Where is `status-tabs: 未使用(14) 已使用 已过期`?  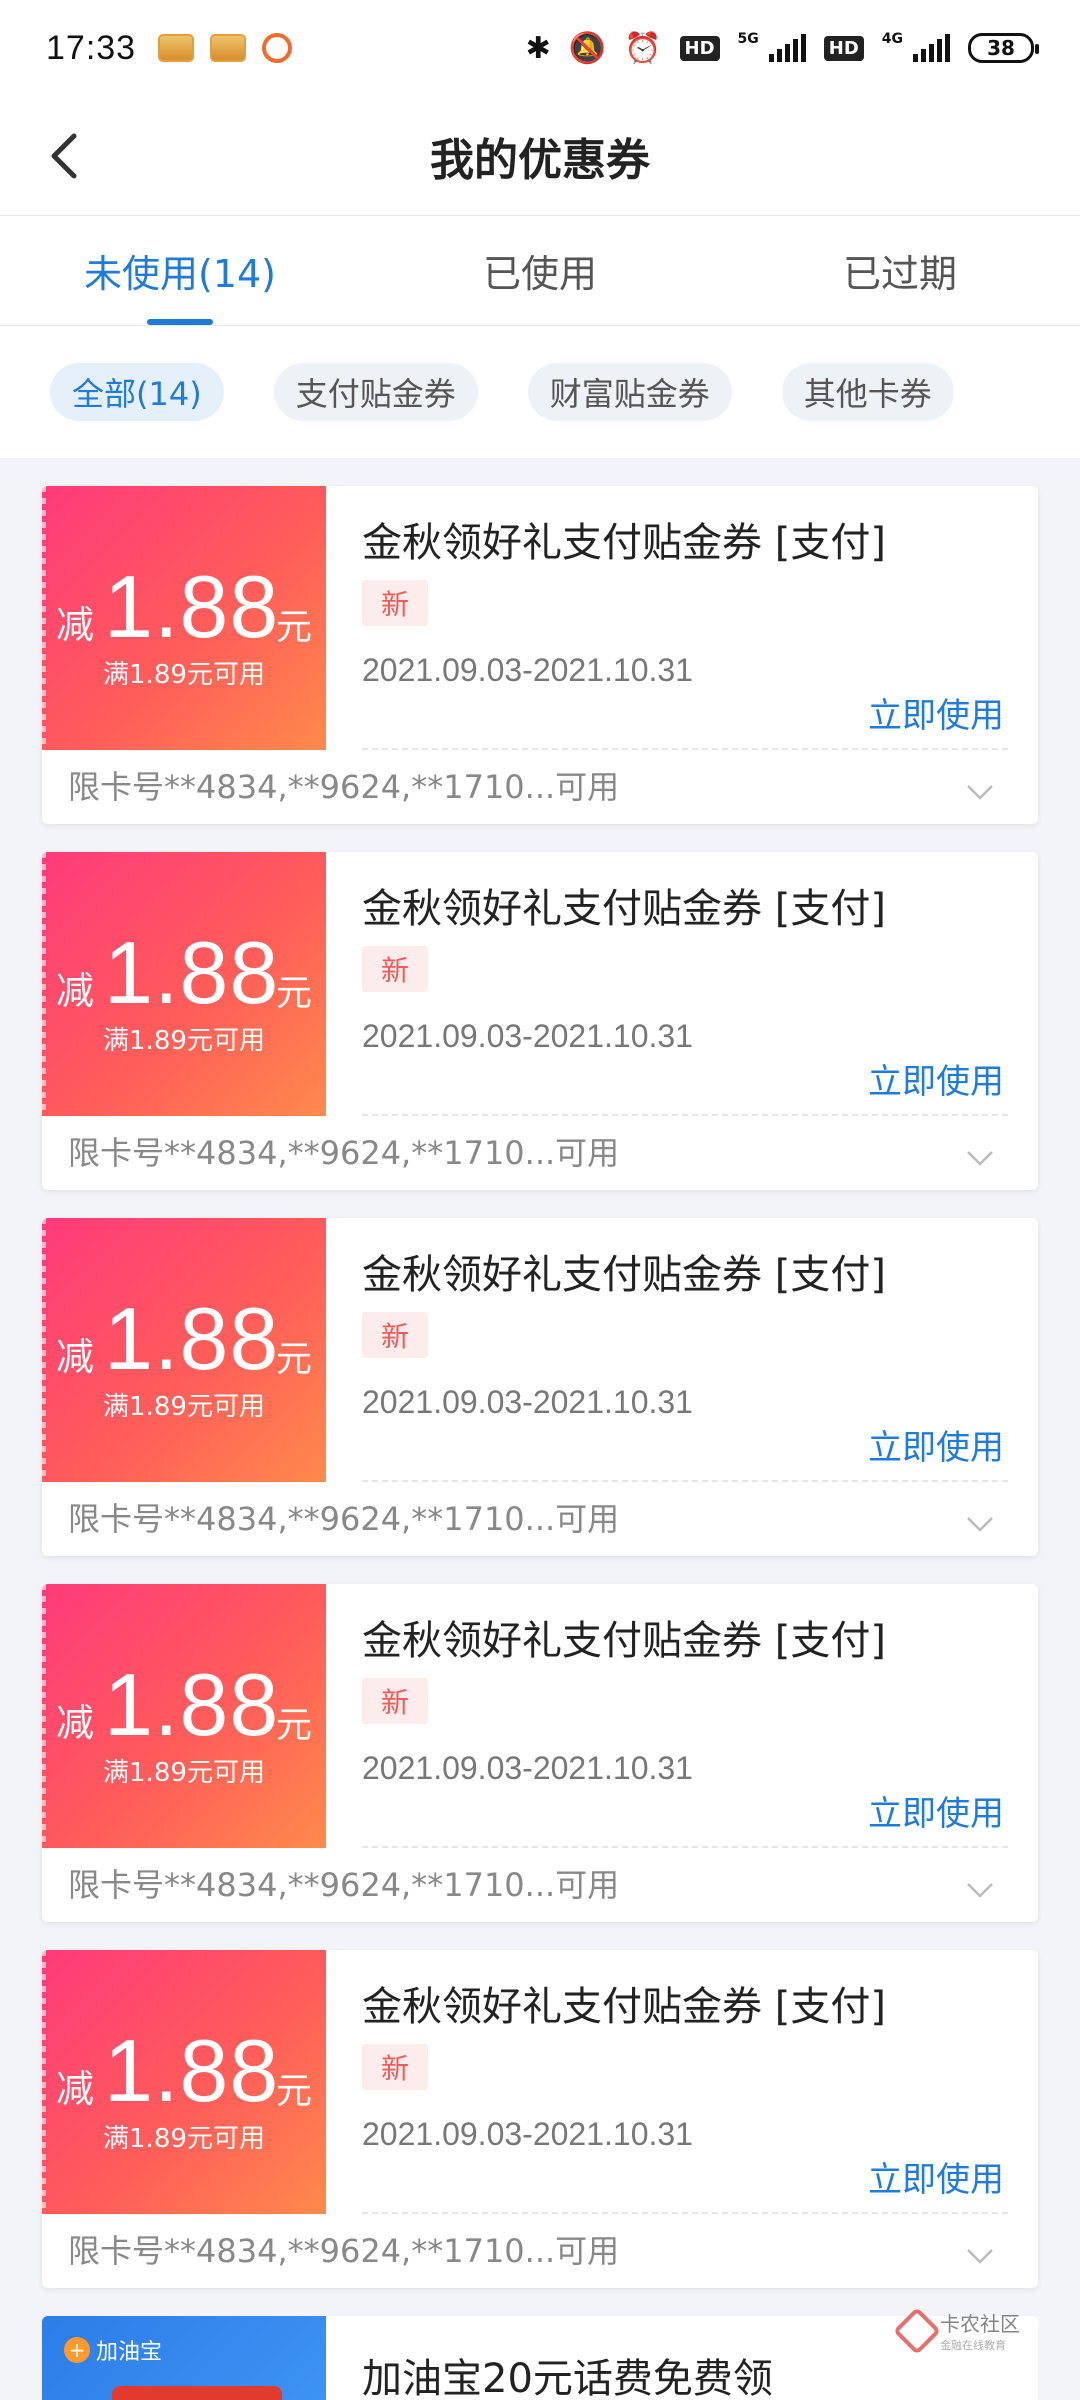 status-tabs: 未使用(14) 已使用 已过期 is located at coordinates (540, 271).